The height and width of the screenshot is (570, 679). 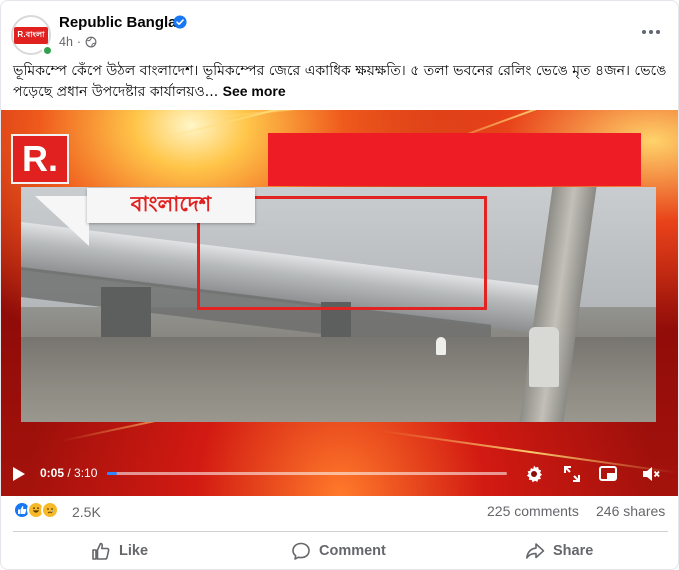 I want to click on sad-reaction-icon, so click(x=50, y=510).